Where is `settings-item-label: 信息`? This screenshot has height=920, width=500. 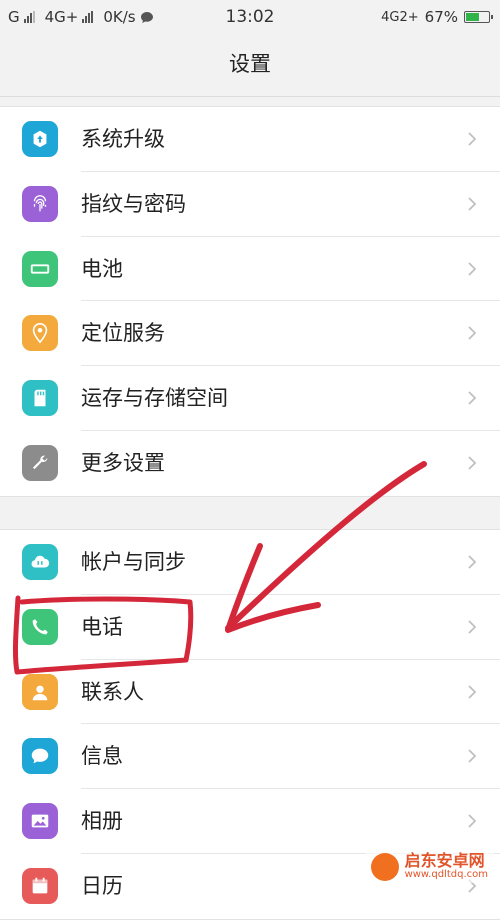
settings-item-label: 信息 is located at coordinates (102, 756).